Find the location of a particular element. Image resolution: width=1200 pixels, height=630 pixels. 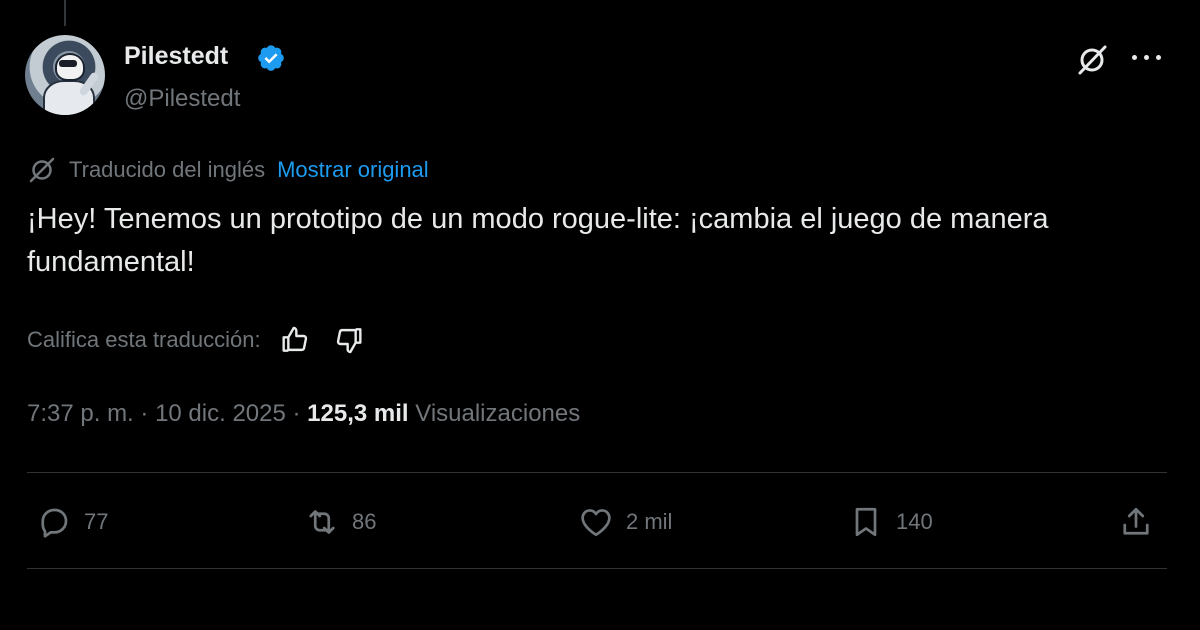

repost-button: 86 is located at coordinates (340, 522).